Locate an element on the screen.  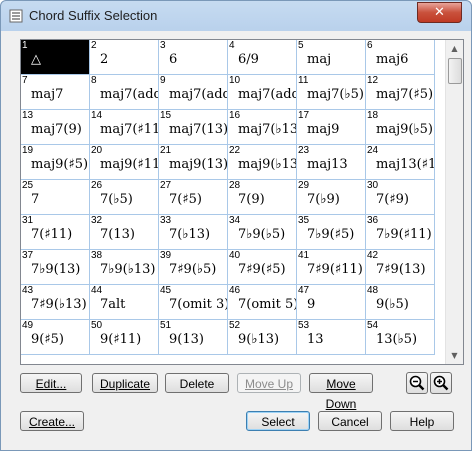
title-bar: Chord Suffix Selection ✕ is located at coordinates (236, 16).